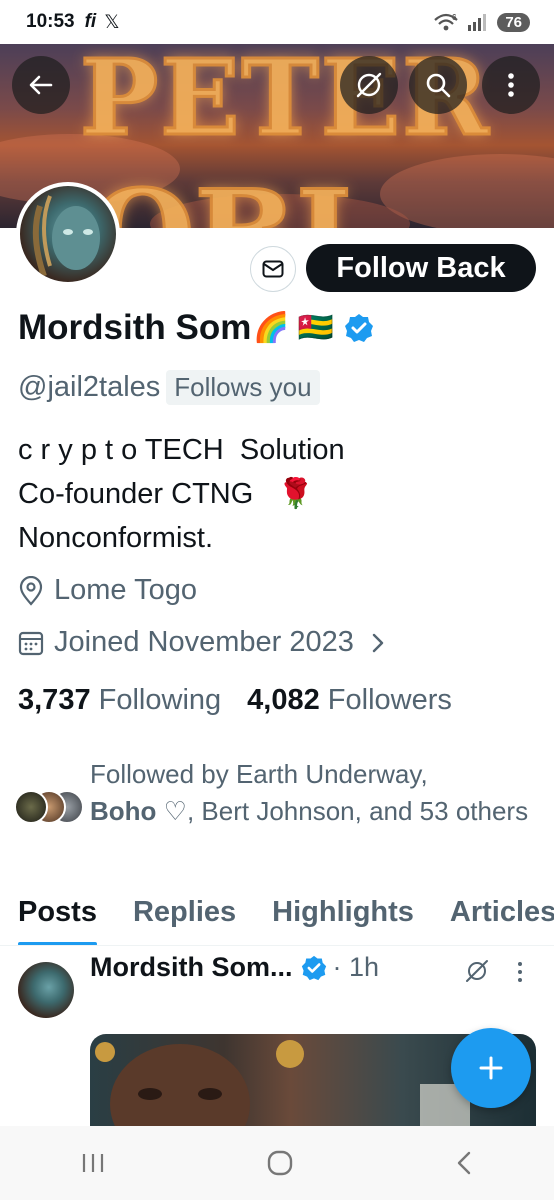  What do you see at coordinates (389, 700) in the screenshot?
I see `followers-label: Followers` at bounding box center [389, 700].